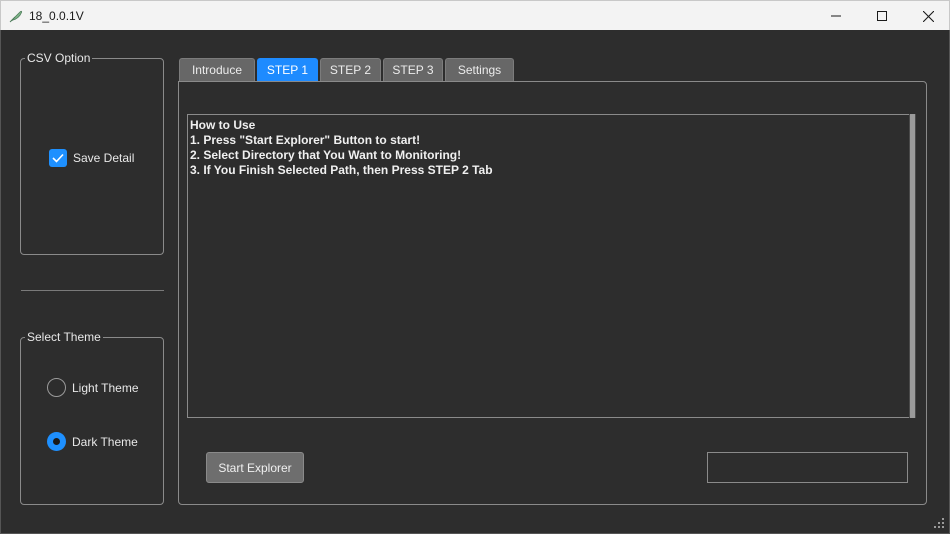 The height and width of the screenshot is (534, 950). What do you see at coordinates (64, 337) in the screenshot?
I see `select-theme-legend: Select Theme` at bounding box center [64, 337].